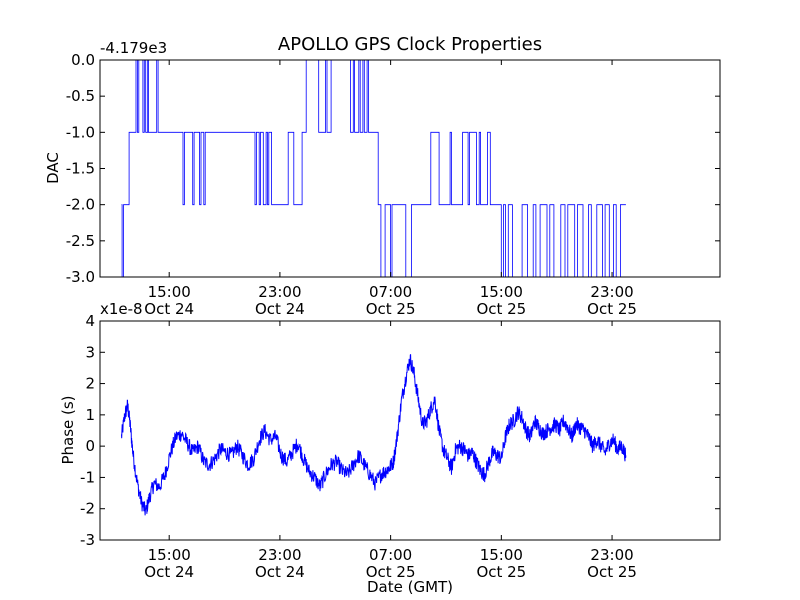  Describe the element at coordinates (80, 205) in the screenshot. I see `dac-ytick-label: -2.0` at that location.